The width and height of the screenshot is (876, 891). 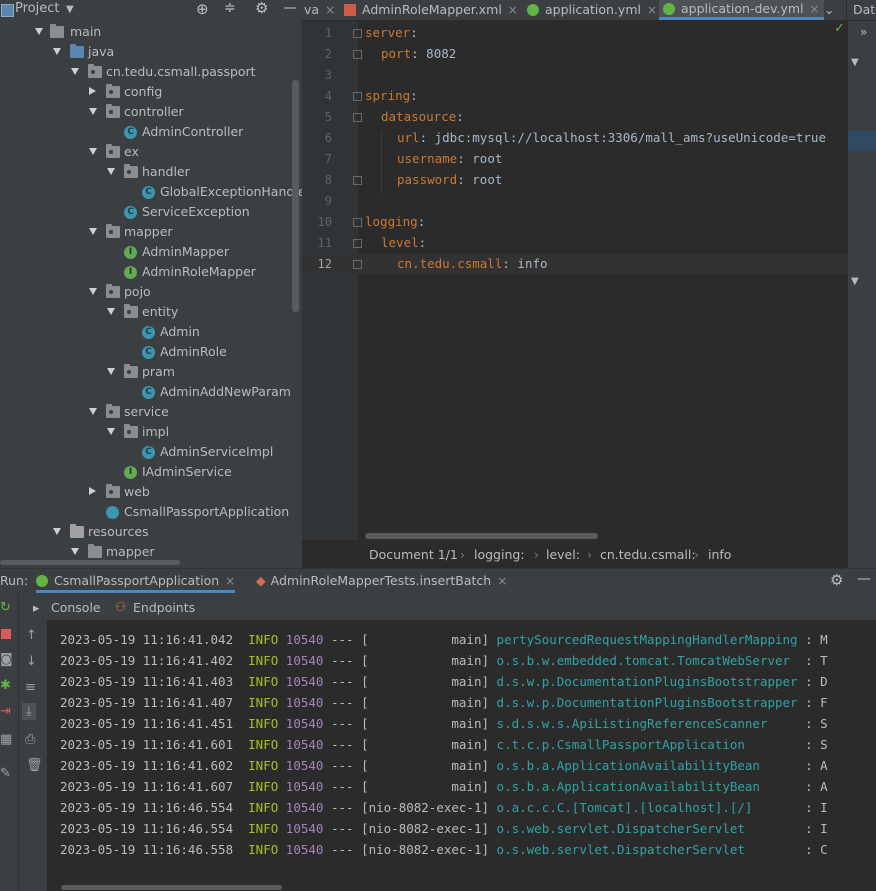 I want to click on print-icon: ⎙, so click(x=30, y=739).